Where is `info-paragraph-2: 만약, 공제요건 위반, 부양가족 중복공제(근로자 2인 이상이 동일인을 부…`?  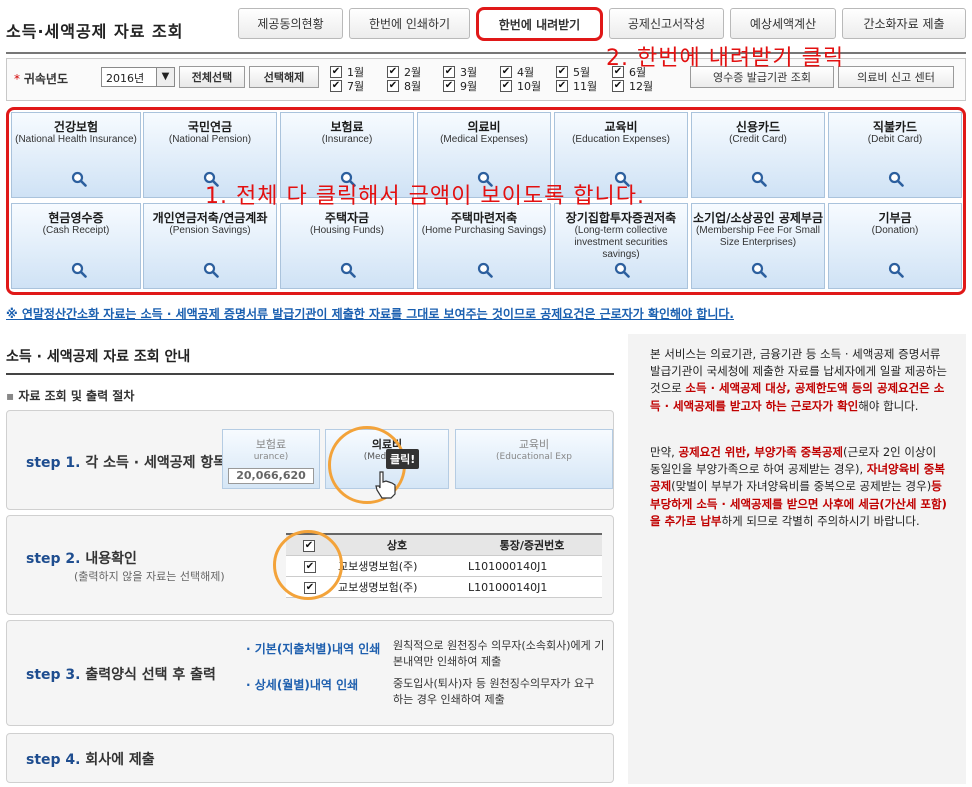 info-paragraph-2: 만약, 공제요건 위반, 부양가족 중복공제(근로자 2인 이상이 동일인을 부… is located at coordinates (798, 486).